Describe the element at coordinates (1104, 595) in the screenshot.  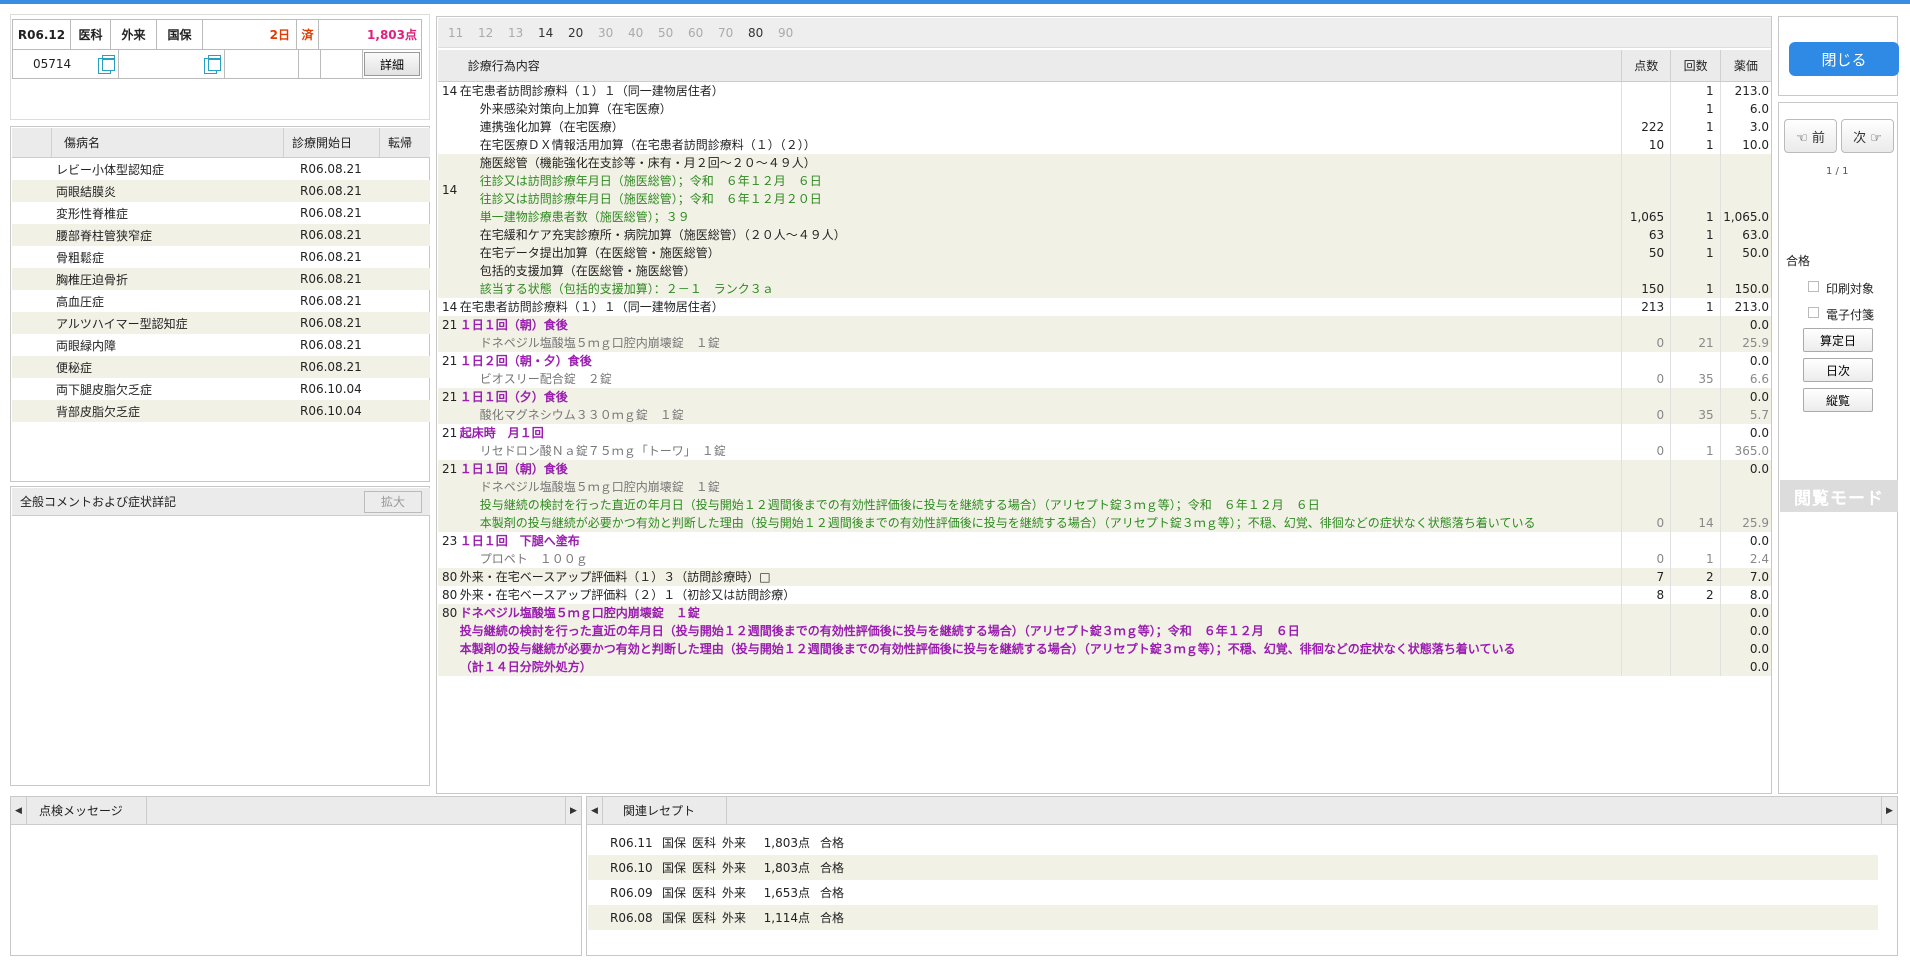
I see `treatment-row: 80 外来・在宅ベースアップ評価料（２）１（初診又は訪問診療） 8 2 8.0` at that location.